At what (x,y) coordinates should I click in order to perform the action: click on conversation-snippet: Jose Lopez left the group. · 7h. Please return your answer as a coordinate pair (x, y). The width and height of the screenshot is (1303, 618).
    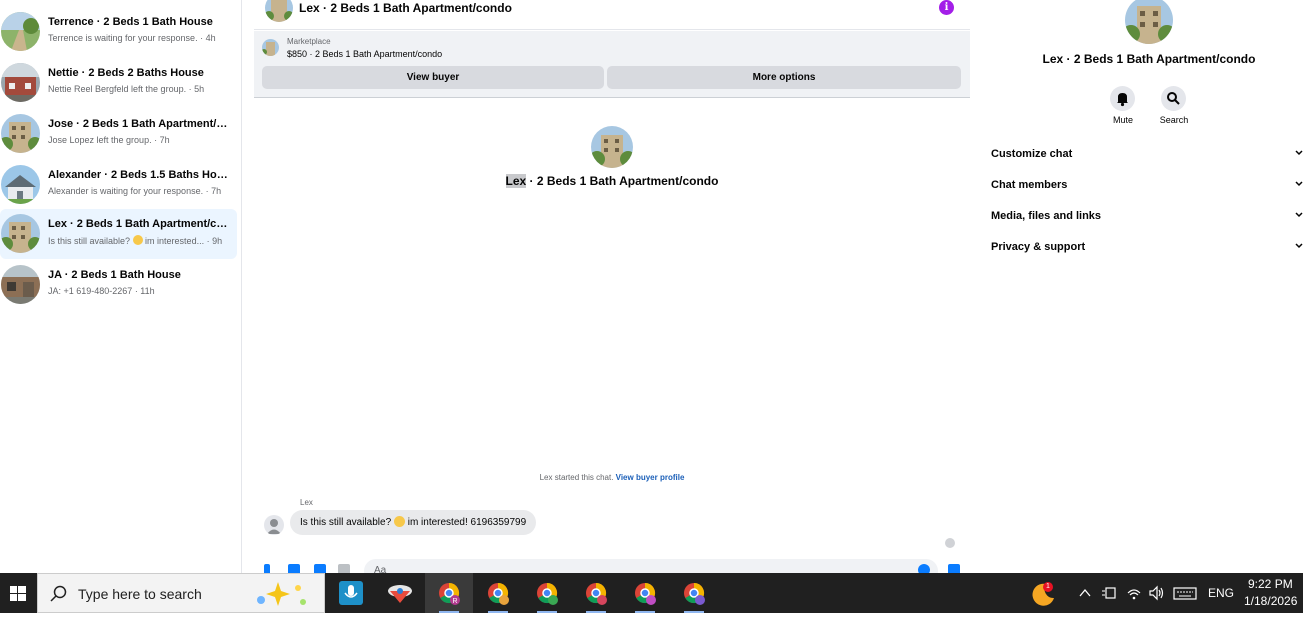
    Looking at the image, I should click on (109, 140).